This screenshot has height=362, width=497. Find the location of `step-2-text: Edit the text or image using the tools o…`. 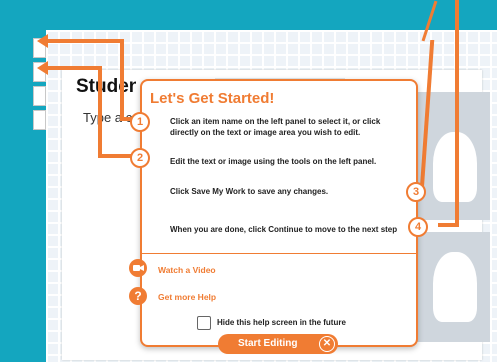

step-2-text: Edit the text or image using the tools o… is located at coordinates (273, 161).